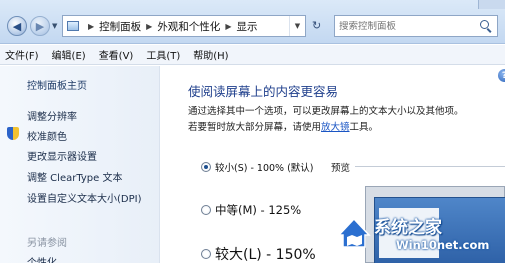  Describe the element at coordinates (206, 210) in the screenshot. I see `radio-medium` at that location.